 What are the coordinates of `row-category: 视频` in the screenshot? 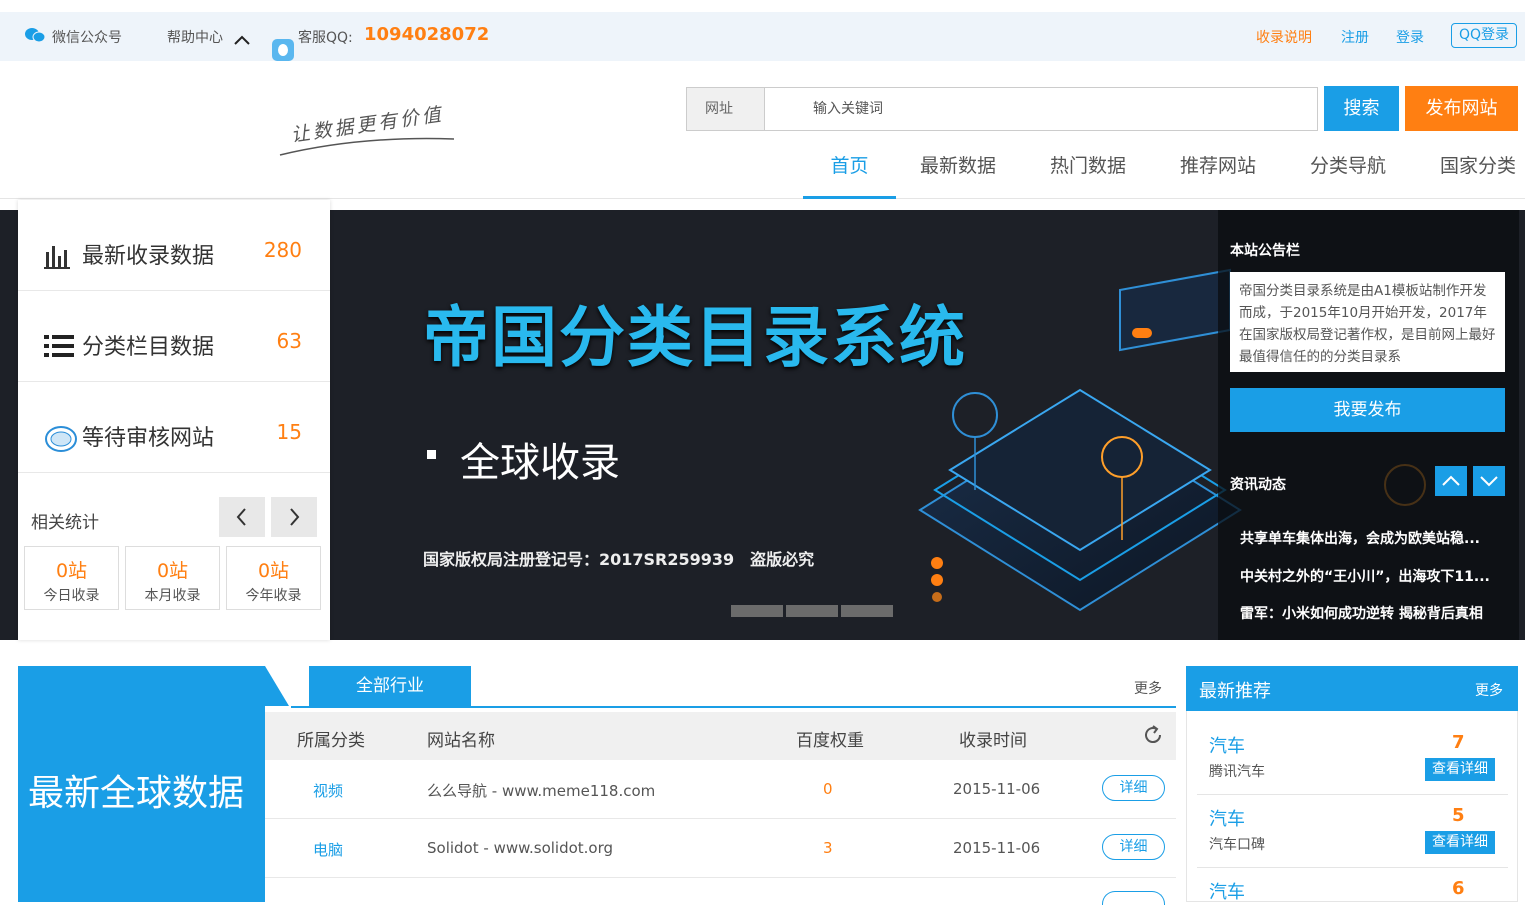 It's located at (328, 790).